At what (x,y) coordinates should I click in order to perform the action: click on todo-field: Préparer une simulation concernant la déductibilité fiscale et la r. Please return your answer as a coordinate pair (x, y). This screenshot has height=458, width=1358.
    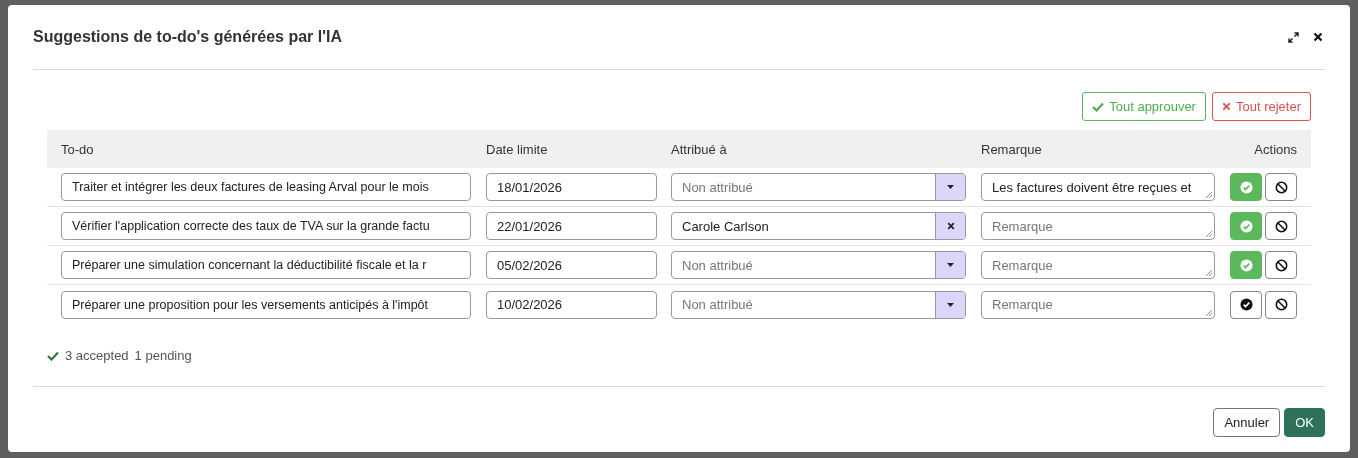
    Looking at the image, I should click on (266, 265).